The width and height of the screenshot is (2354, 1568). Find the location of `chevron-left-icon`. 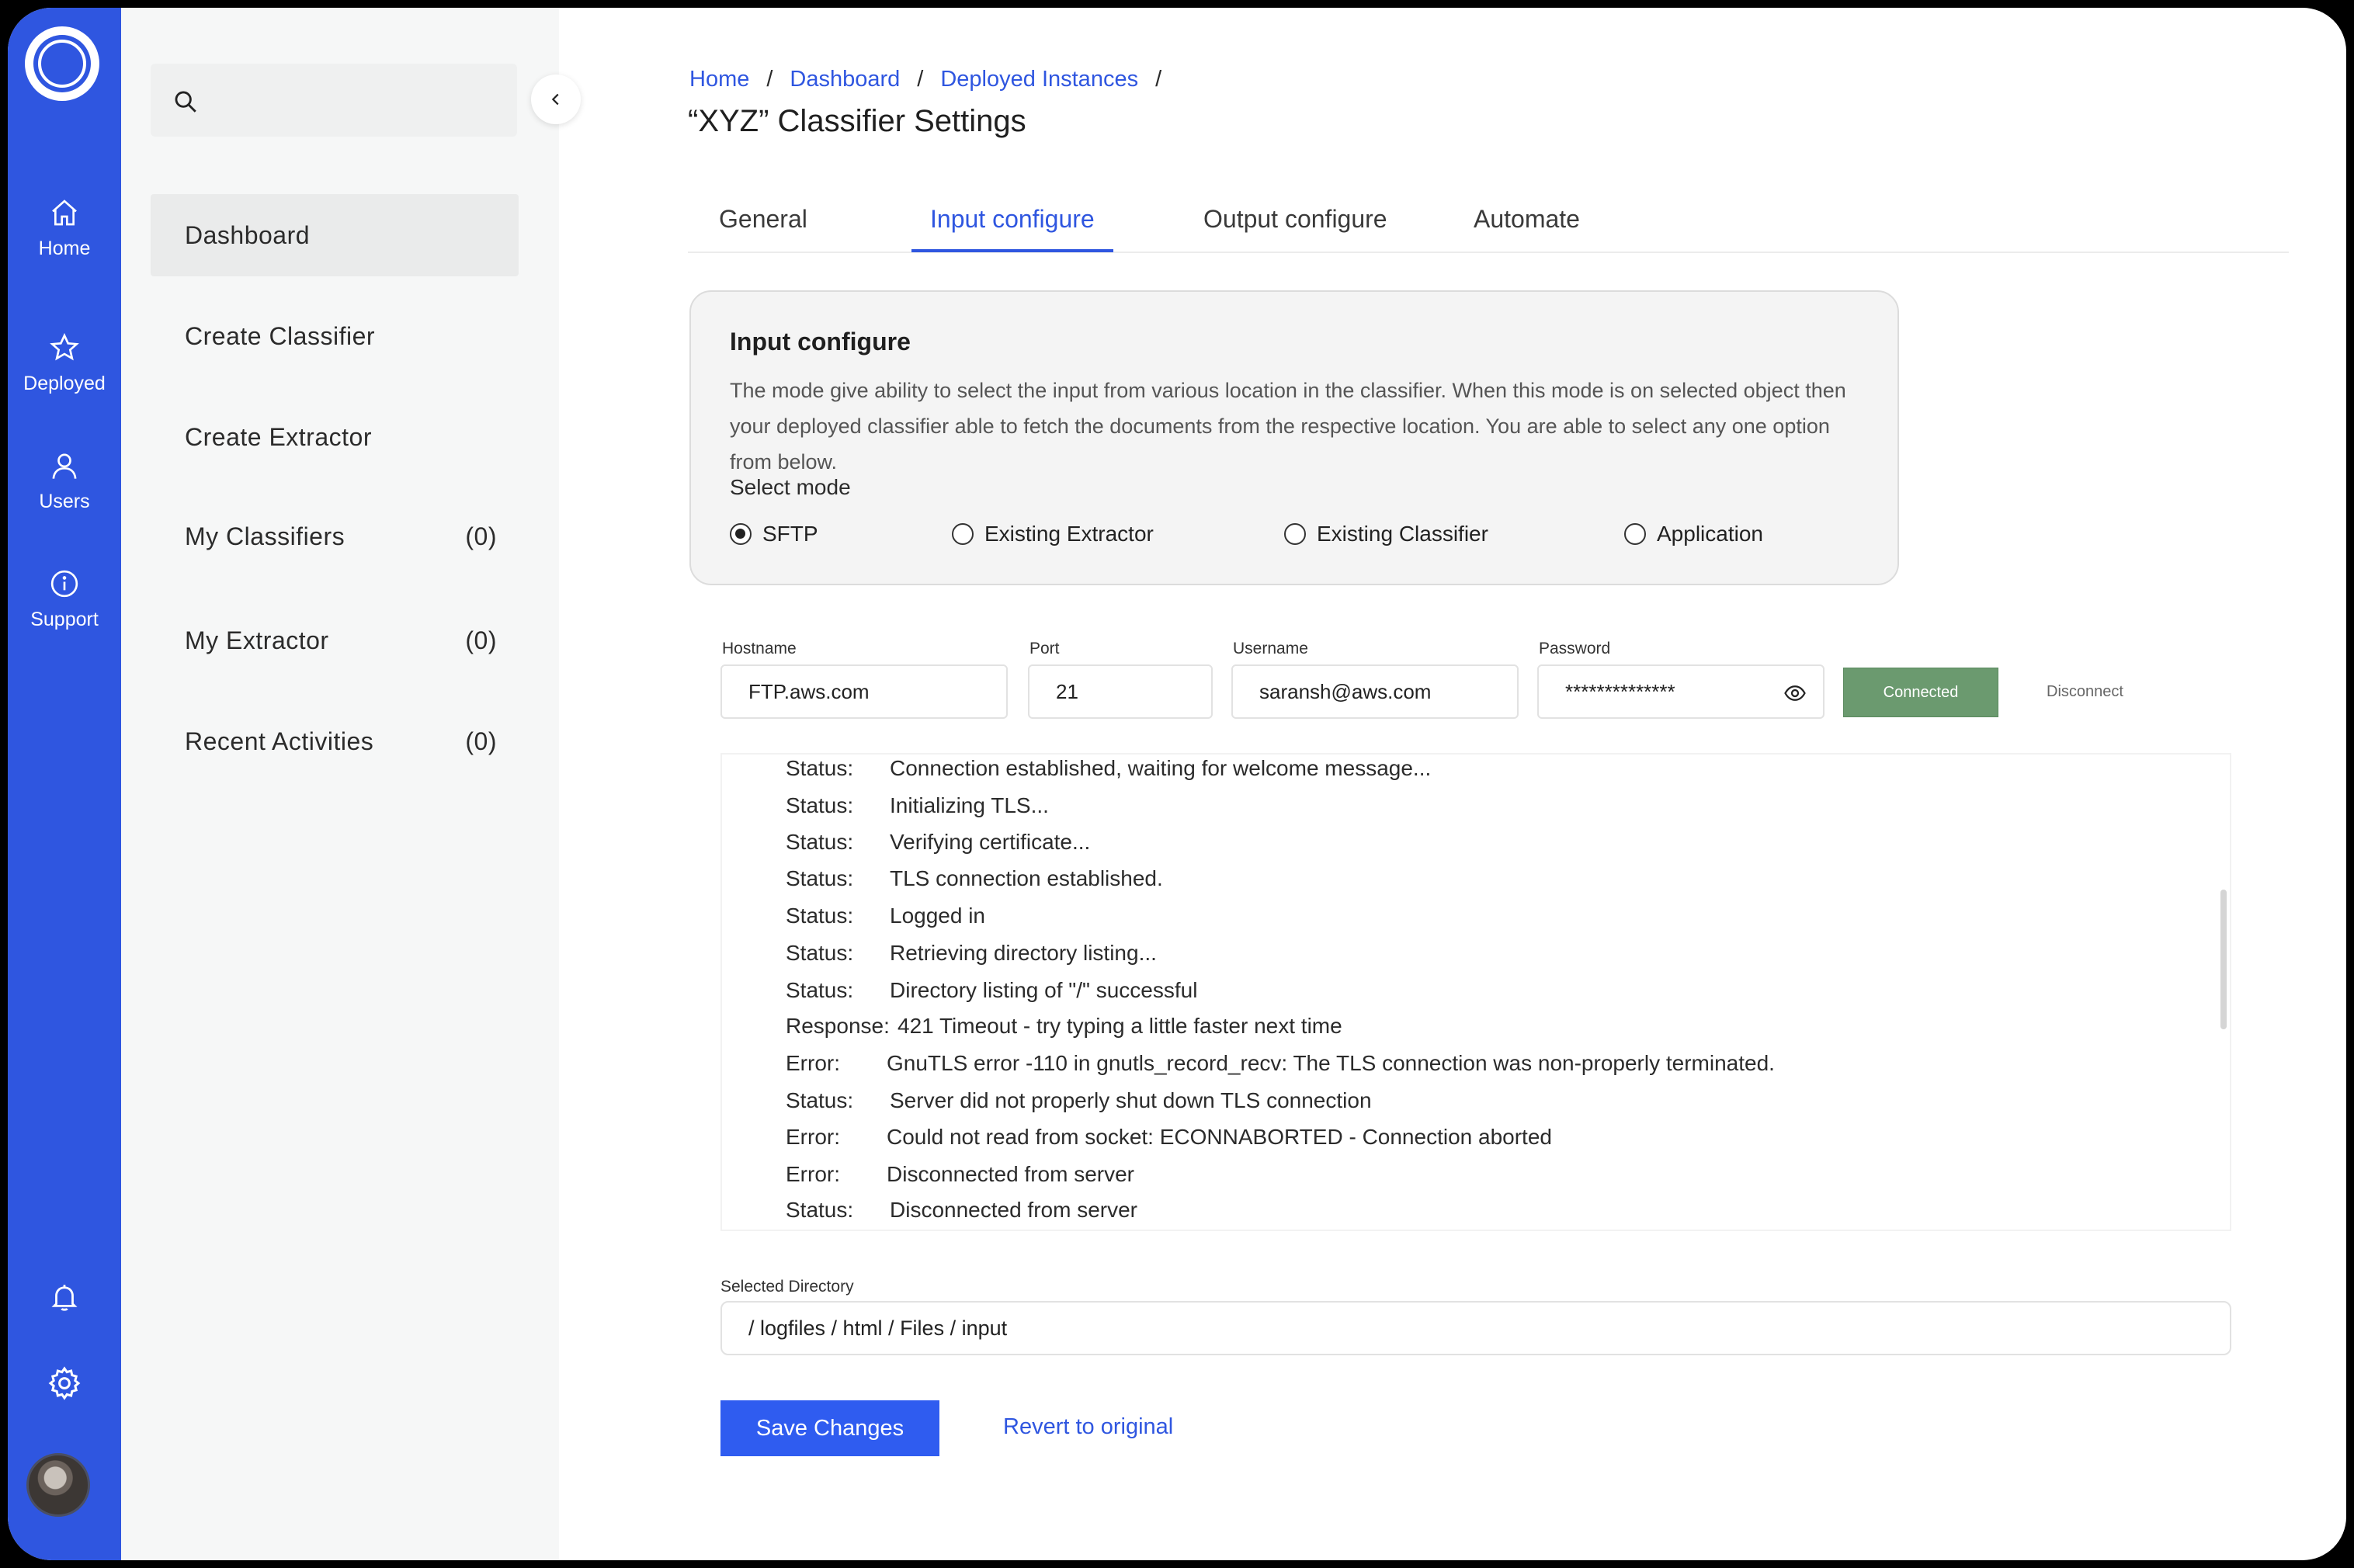

chevron-left-icon is located at coordinates (555, 99).